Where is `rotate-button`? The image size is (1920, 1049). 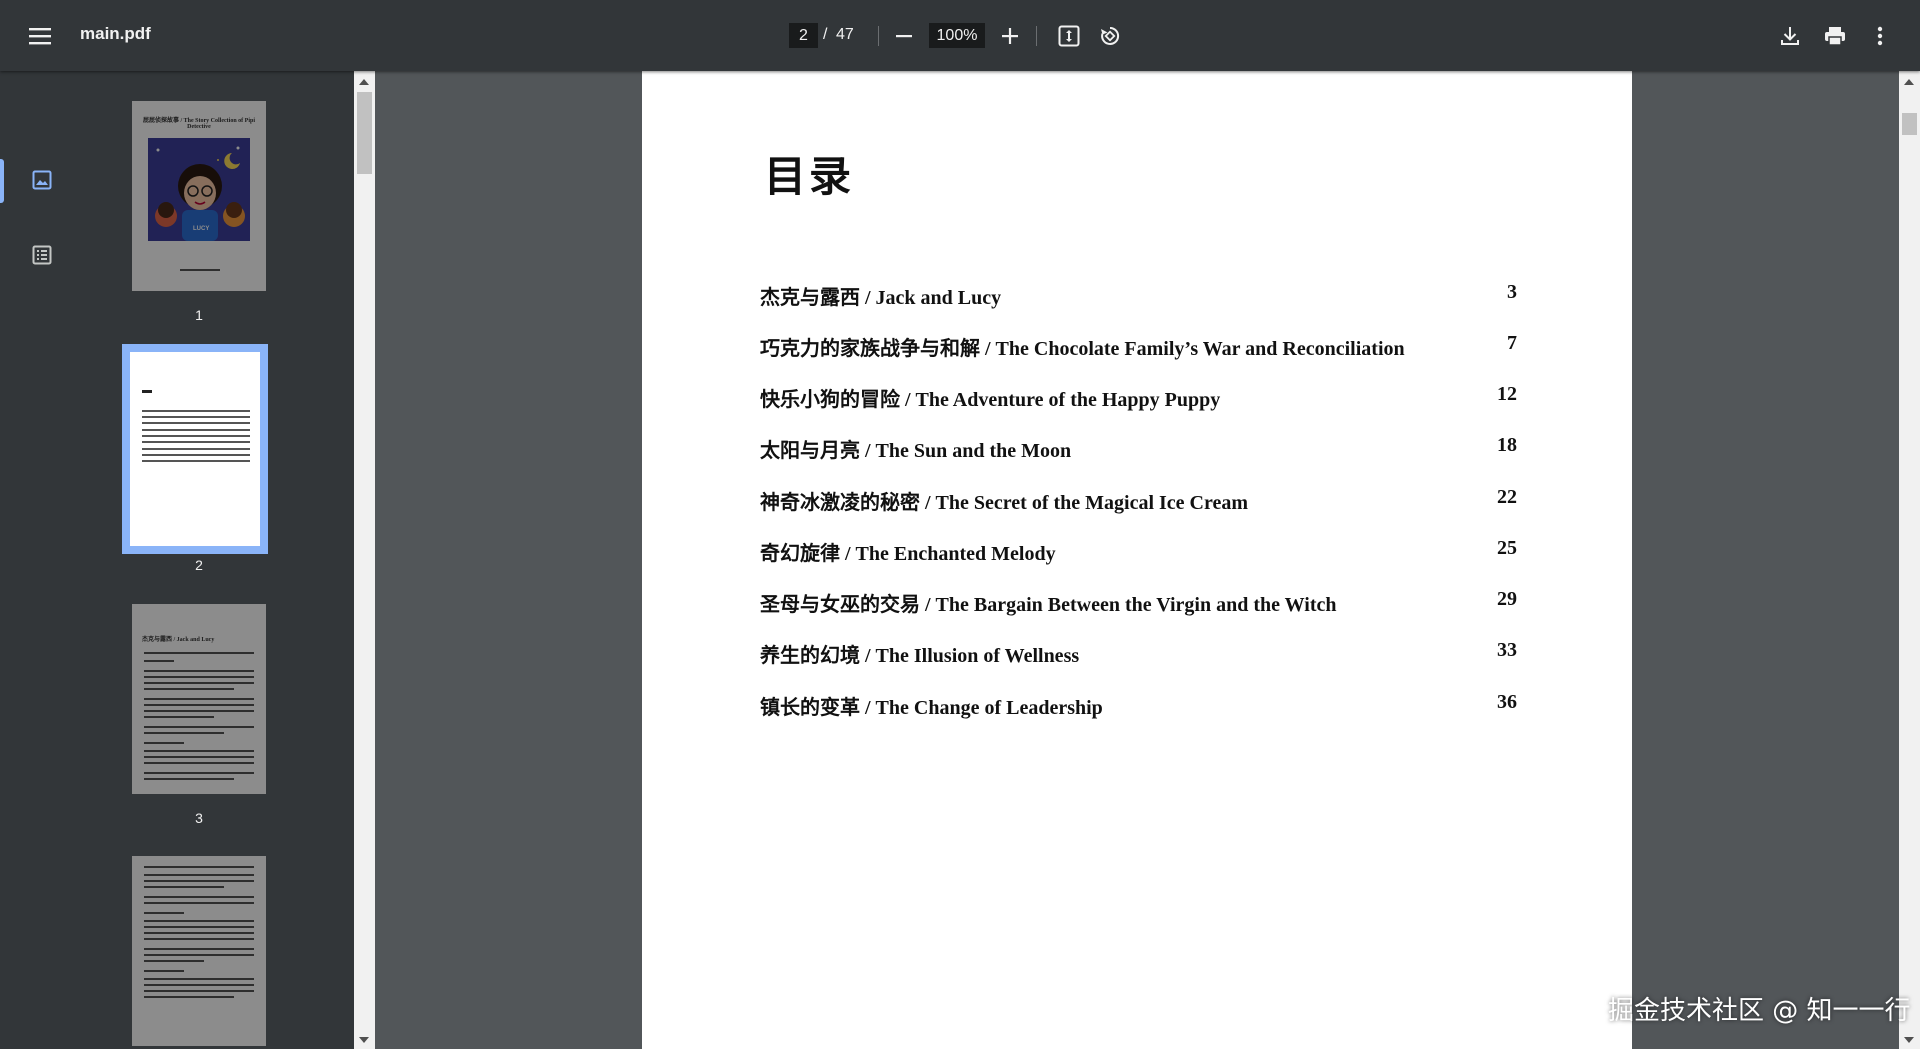
rotate-button is located at coordinates (1110, 36).